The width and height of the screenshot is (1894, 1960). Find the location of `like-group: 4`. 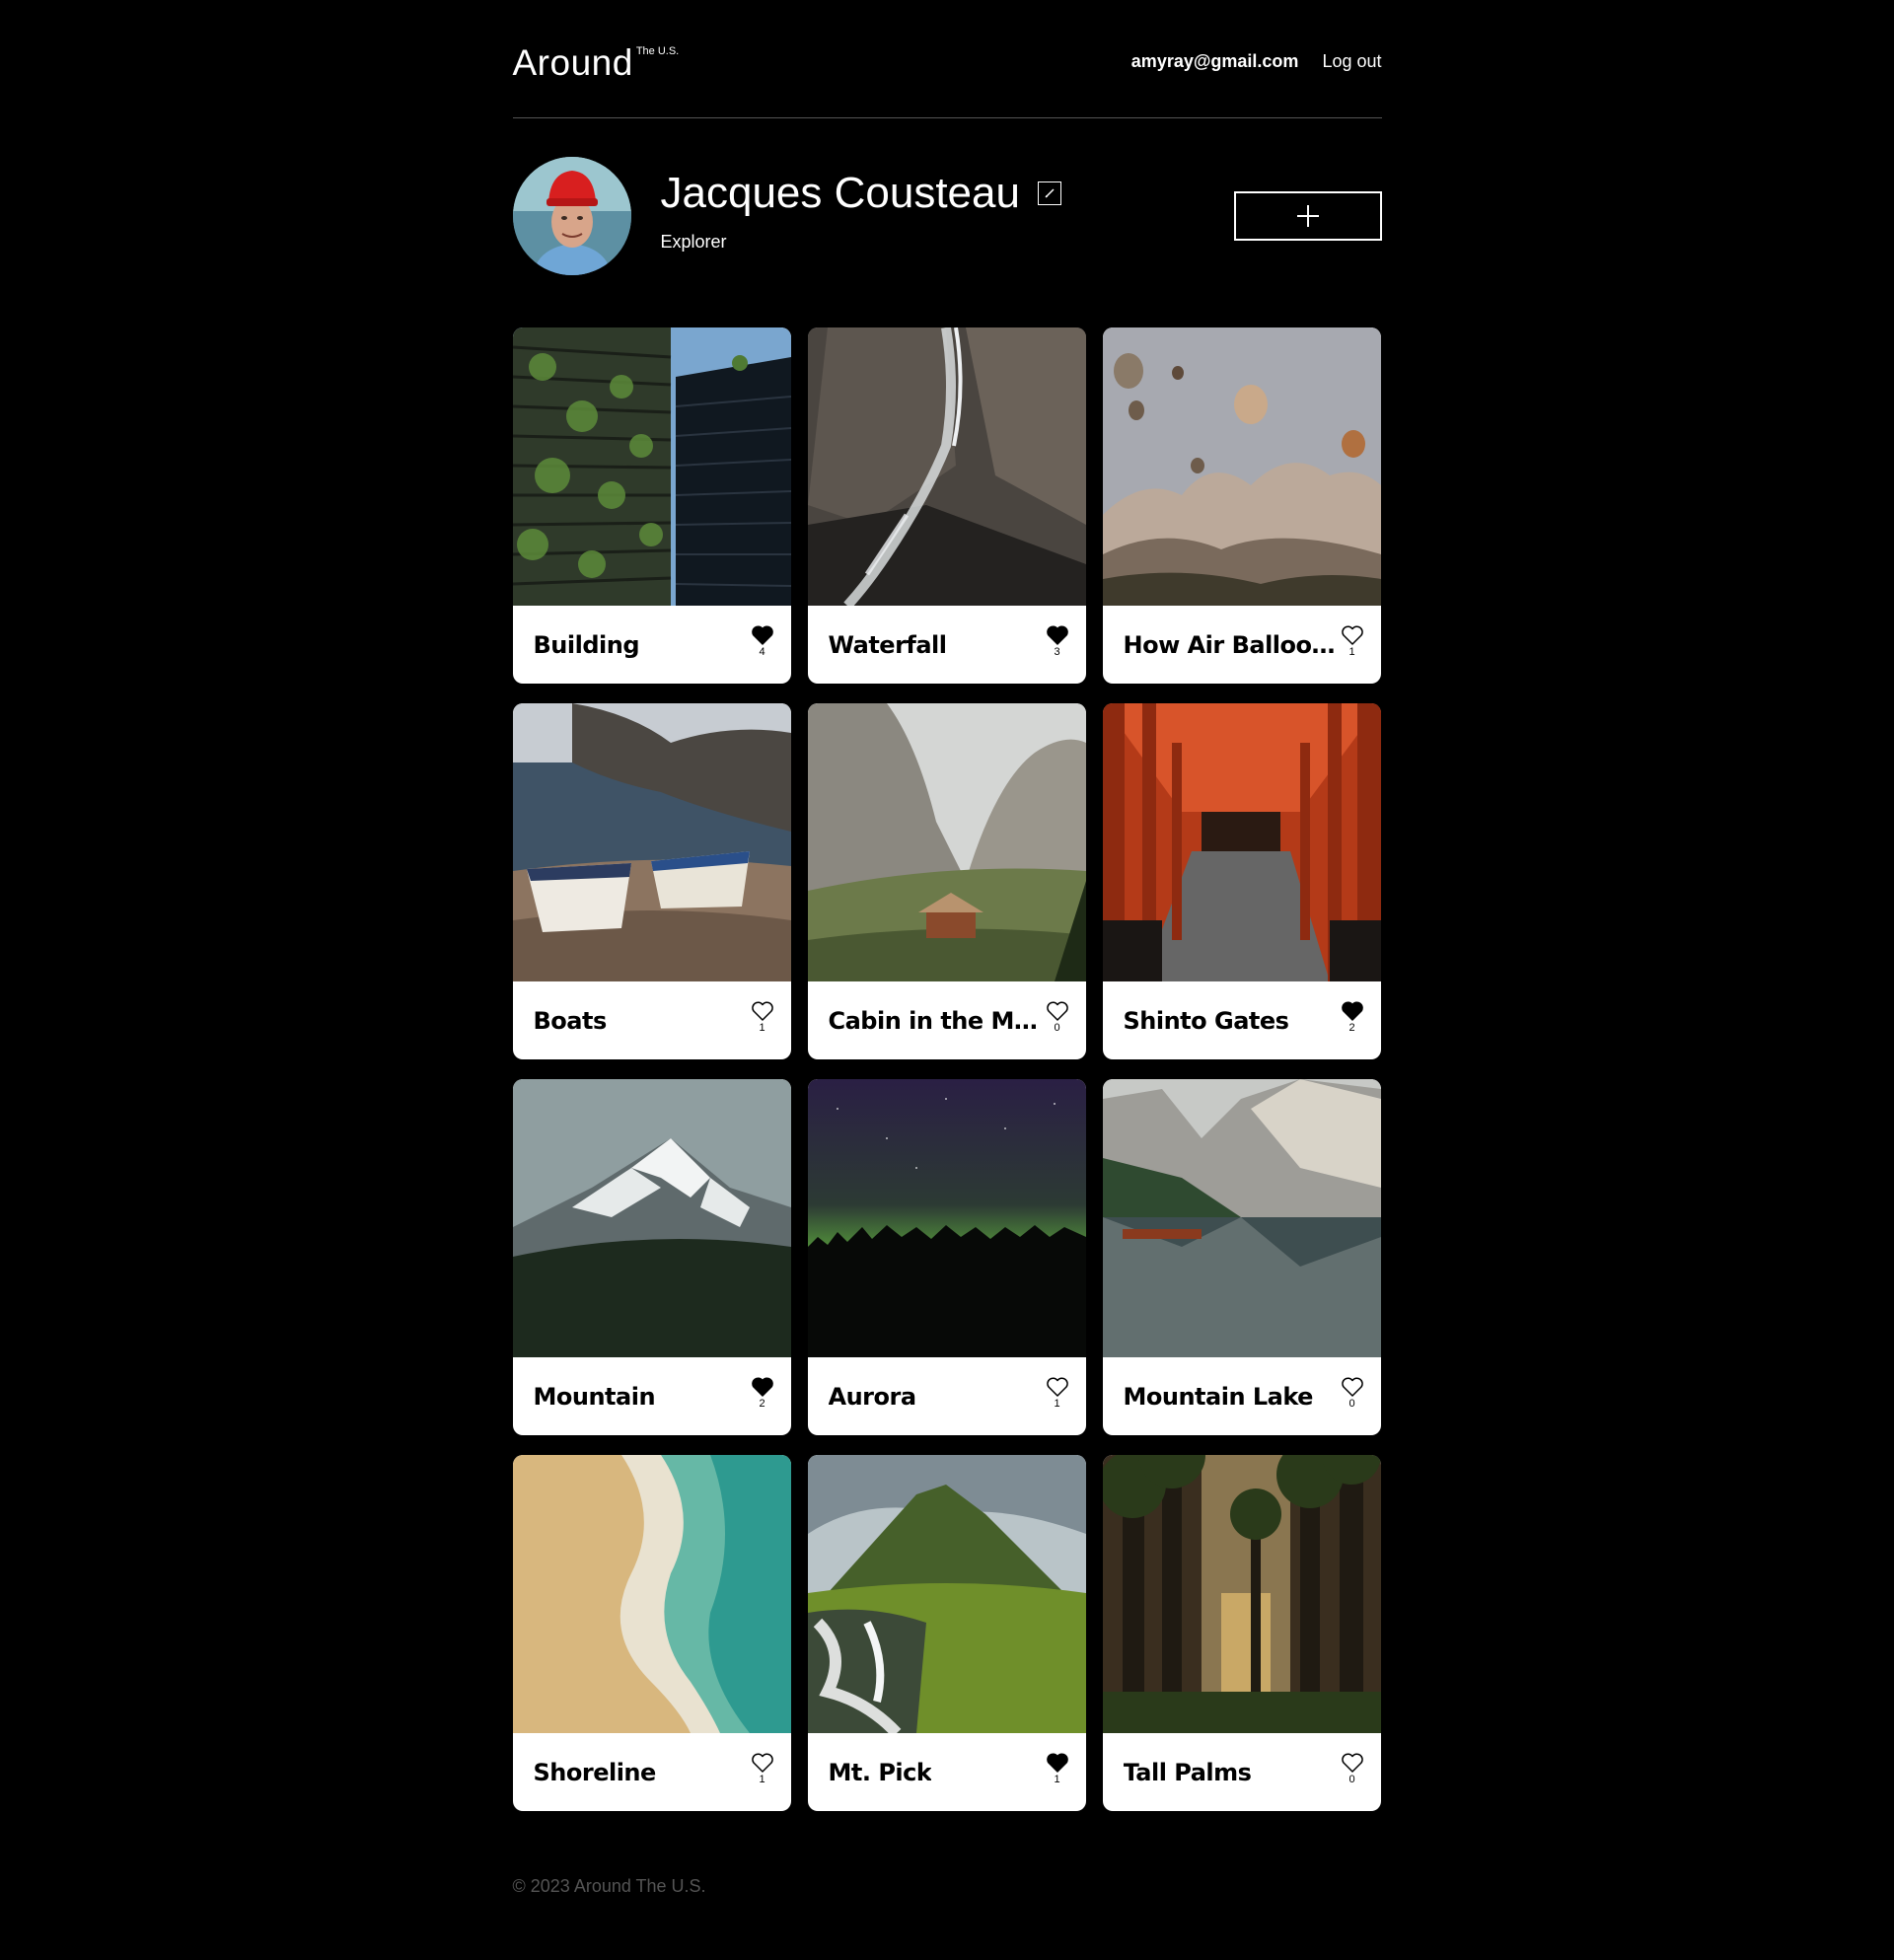

like-group: 4 is located at coordinates (762, 641).